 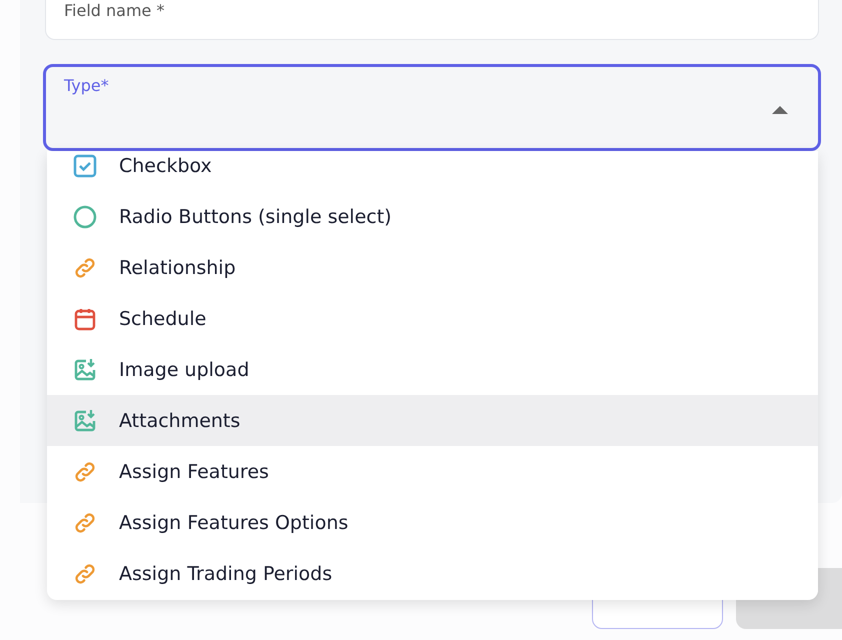 What do you see at coordinates (432, 318) in the screenshot?
I see `dropdown-option: Schedule` at bounding box center [432, 318].